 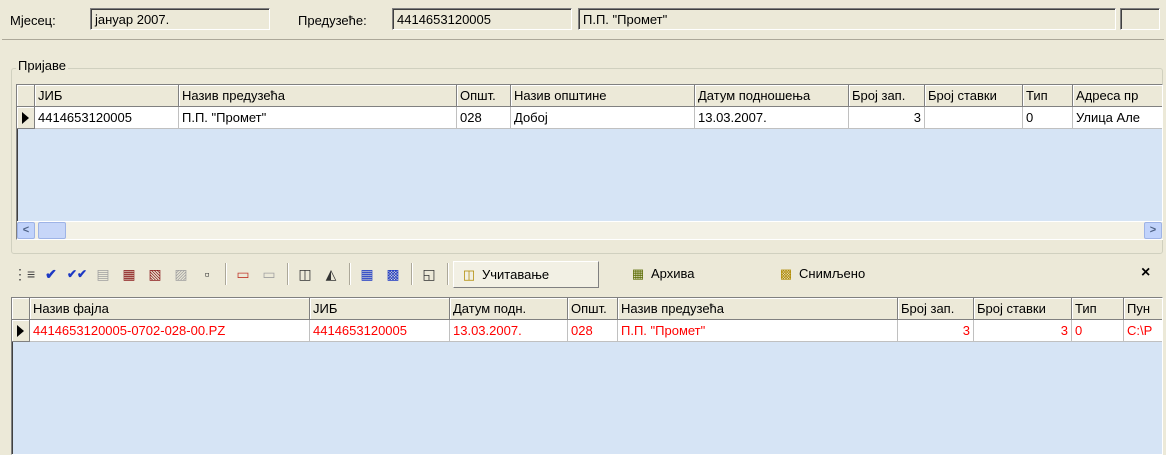 I want to click on column-list-icon: ⋮≡, so click(x=24, y=274).